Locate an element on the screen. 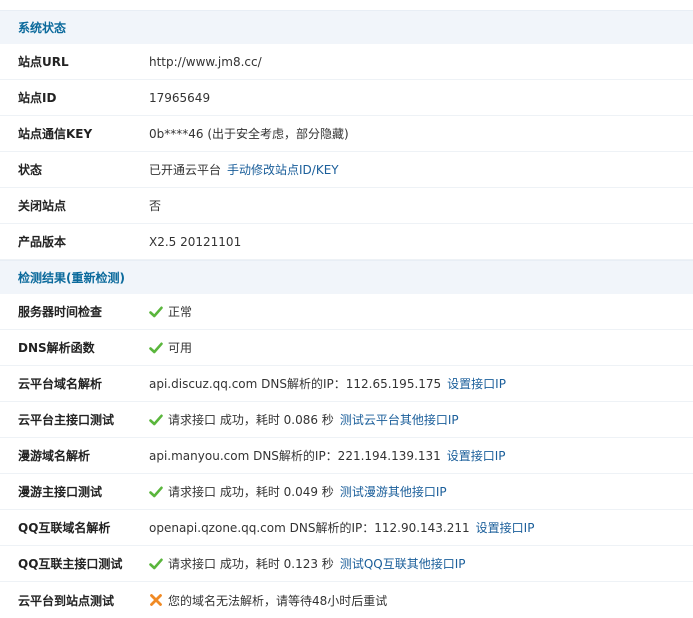 This screenshot has height=618, width=693. status-row-site-key: 站点通信KEY 0b****46 (出于安全考虑，部分隐藏) is located at coordinates (346, 134).